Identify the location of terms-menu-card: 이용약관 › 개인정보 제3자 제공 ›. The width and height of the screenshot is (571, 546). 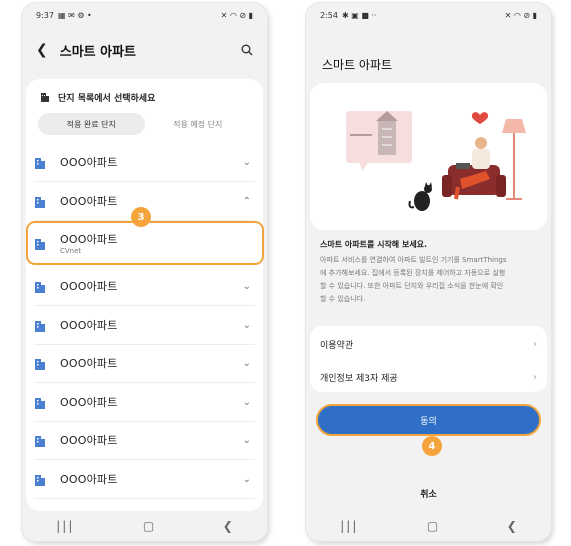
(428, 359).